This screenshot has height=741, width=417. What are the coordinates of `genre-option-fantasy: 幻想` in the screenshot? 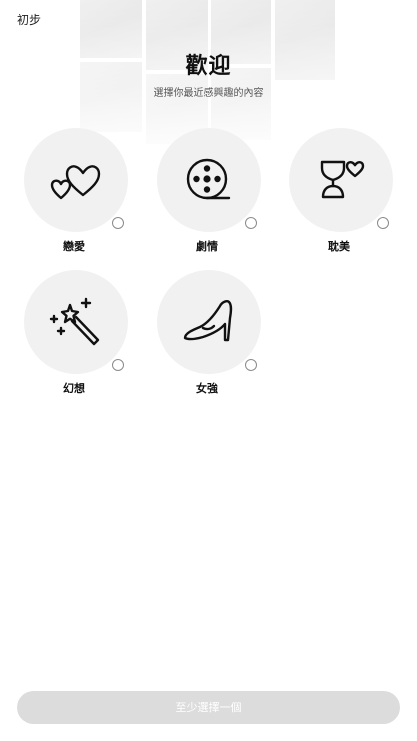 It's located at (76, 336).